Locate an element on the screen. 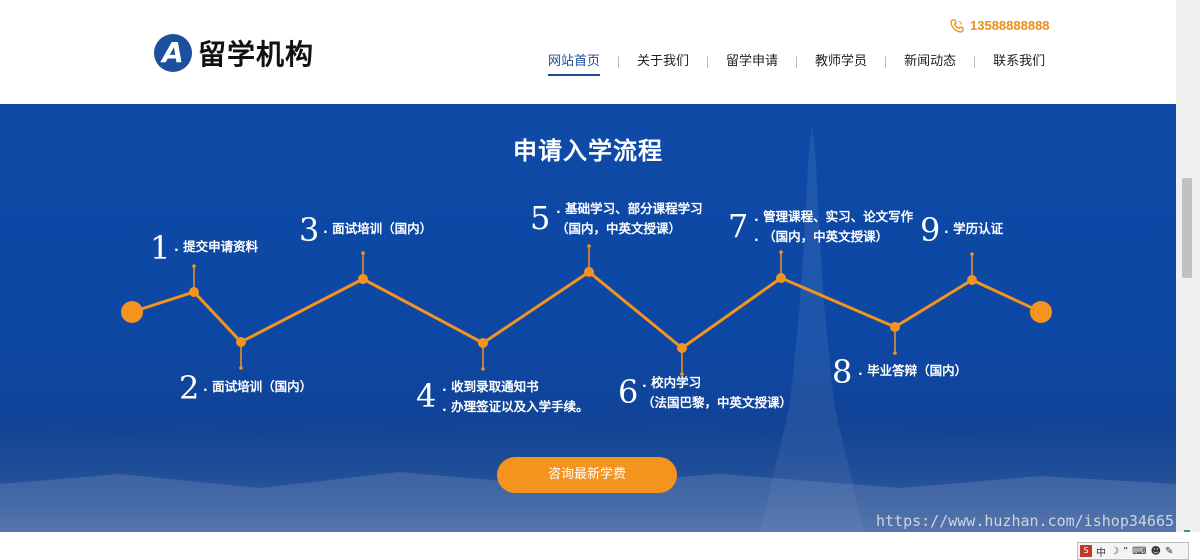 This screenshot has height=560, width=1200. page-footer-strip is located at coordinates (600, 545).